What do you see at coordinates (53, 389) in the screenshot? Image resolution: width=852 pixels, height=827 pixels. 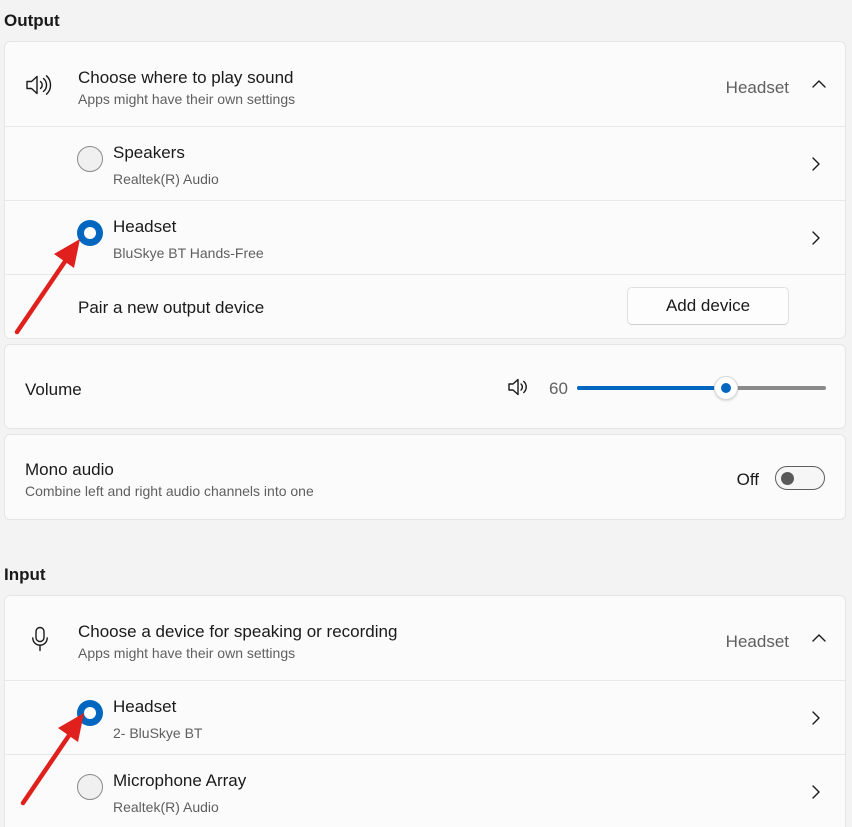 I see `volume-label: Volume` at bounding box center [53, 389].